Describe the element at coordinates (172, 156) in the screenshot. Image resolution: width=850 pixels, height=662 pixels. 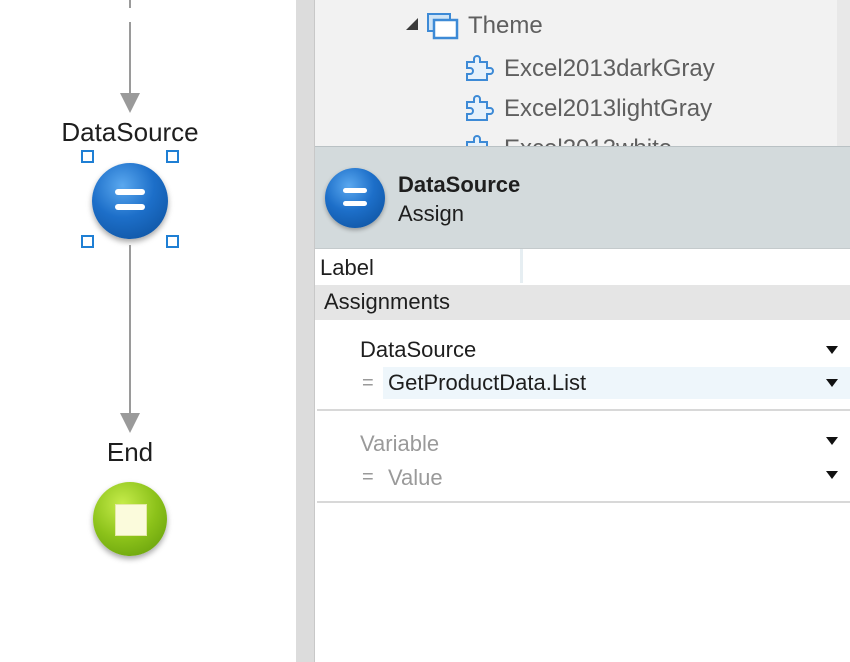
I see `selection-handle-top-right` at that location.